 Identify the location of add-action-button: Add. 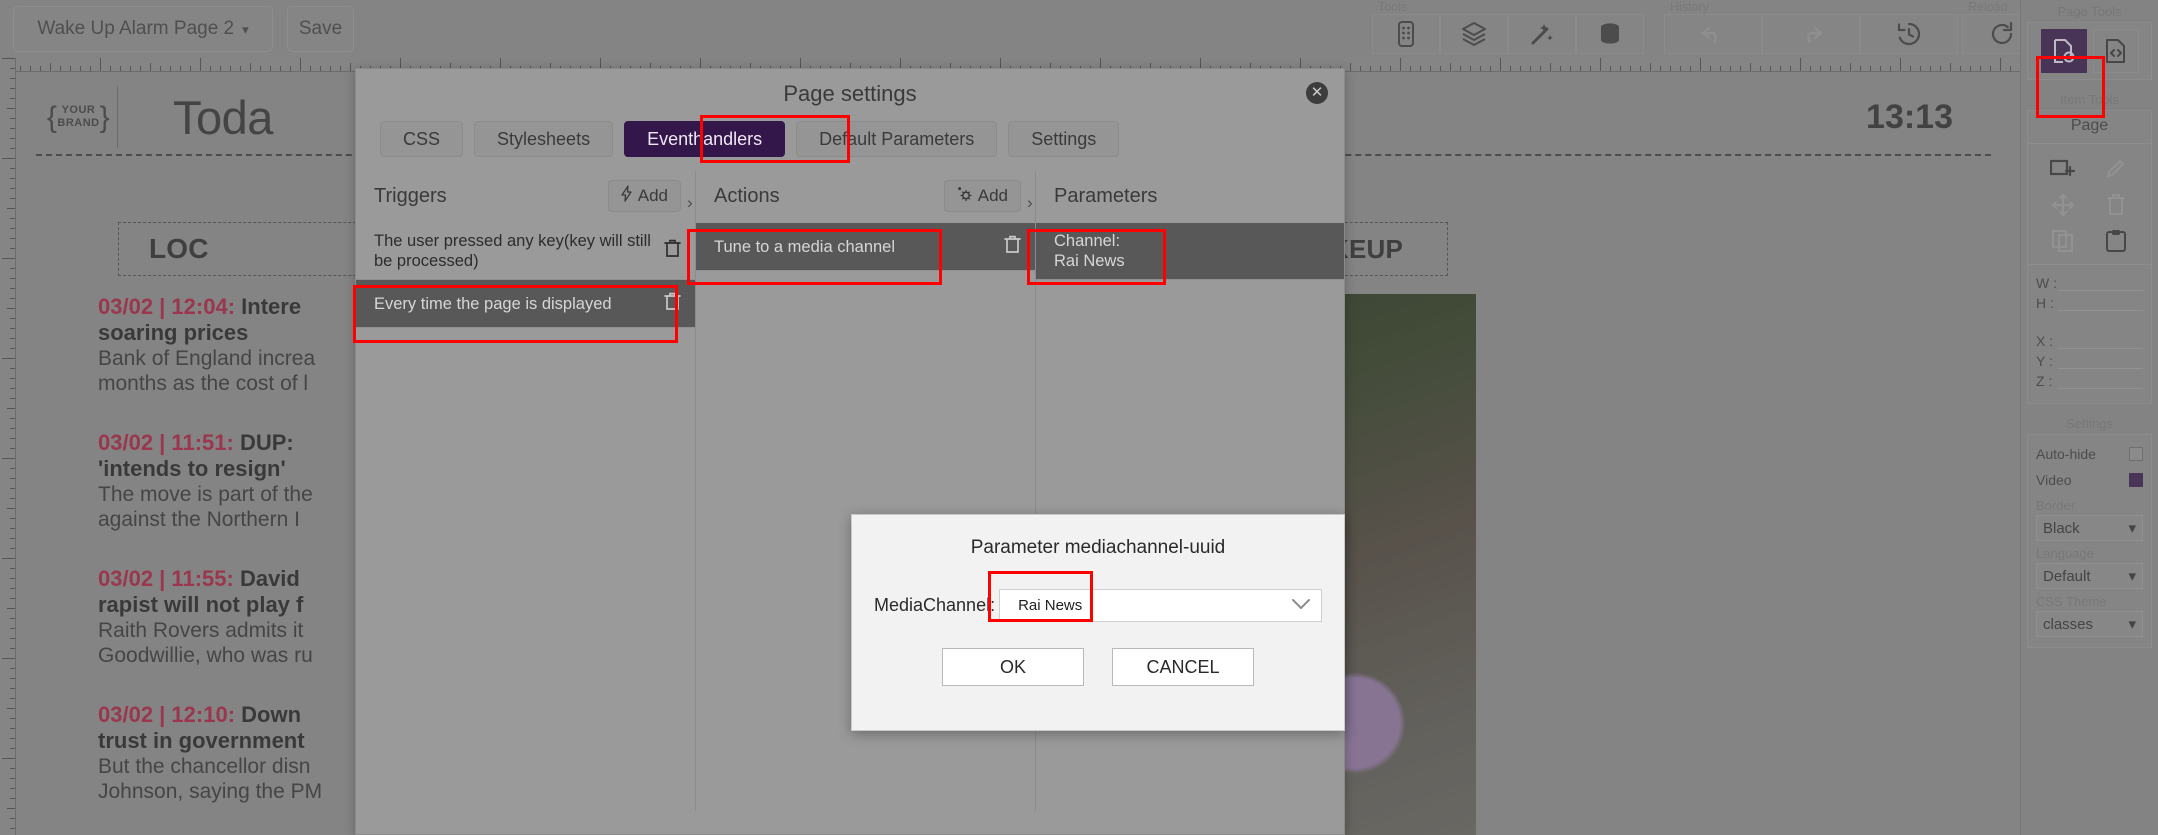
(982, 196).